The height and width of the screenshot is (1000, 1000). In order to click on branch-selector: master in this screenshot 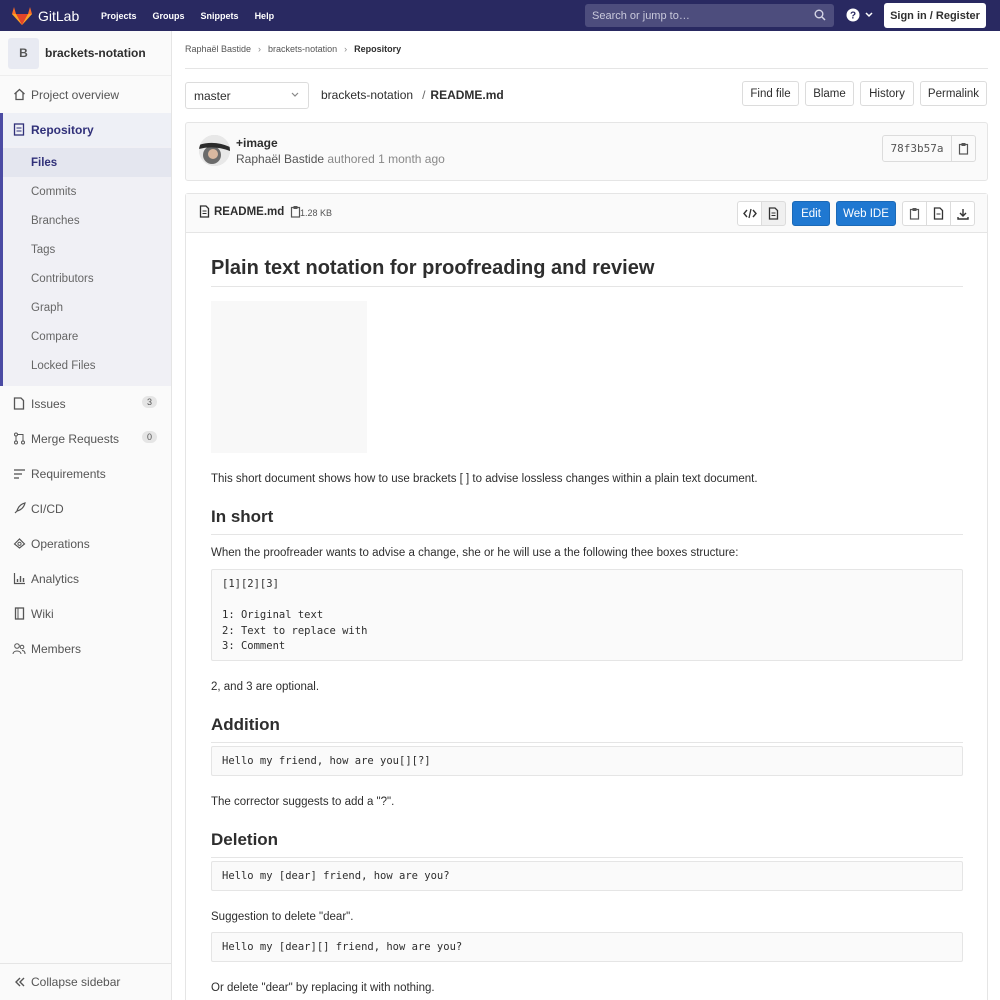, I will do `click(247, 95)`.